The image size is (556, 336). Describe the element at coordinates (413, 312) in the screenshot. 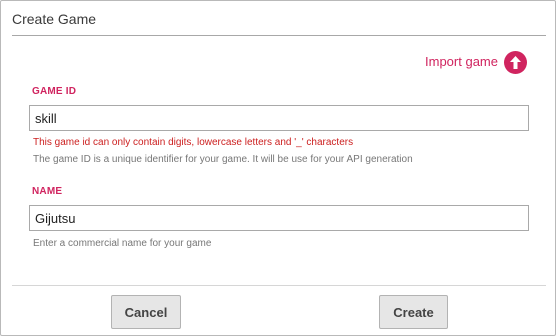

I see `create-button: Create` at that location.